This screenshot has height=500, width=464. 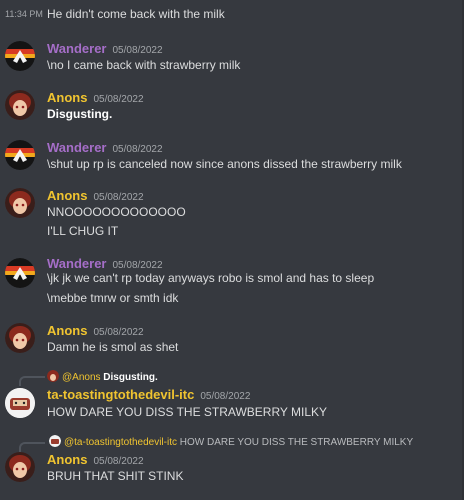 What do you see at coordinates (148, 394) in the screenshot?
I see `username: ta-toastingtothedevil-itc 05/08/2022` at bounding box center [148, 394].